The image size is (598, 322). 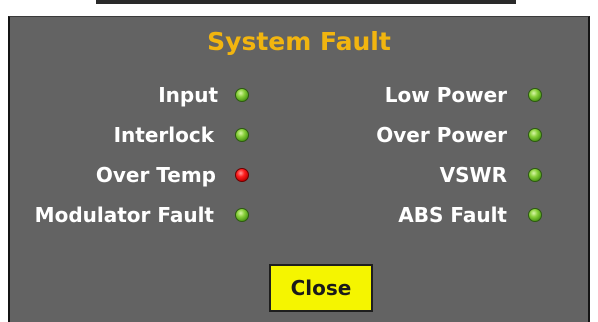 I want to click on indicator-input: Input, so click(x=114, y=95).